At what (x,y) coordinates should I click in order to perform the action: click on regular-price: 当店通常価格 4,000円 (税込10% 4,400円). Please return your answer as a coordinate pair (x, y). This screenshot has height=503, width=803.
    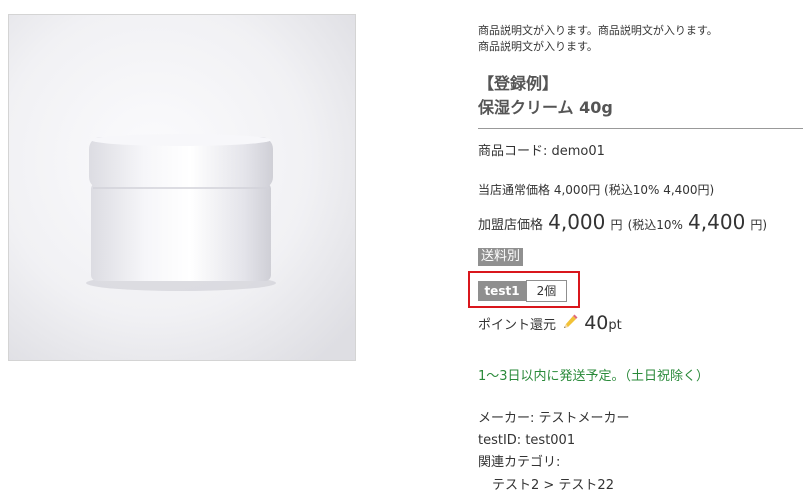
    Looking at the image, I should click on (596, 190).